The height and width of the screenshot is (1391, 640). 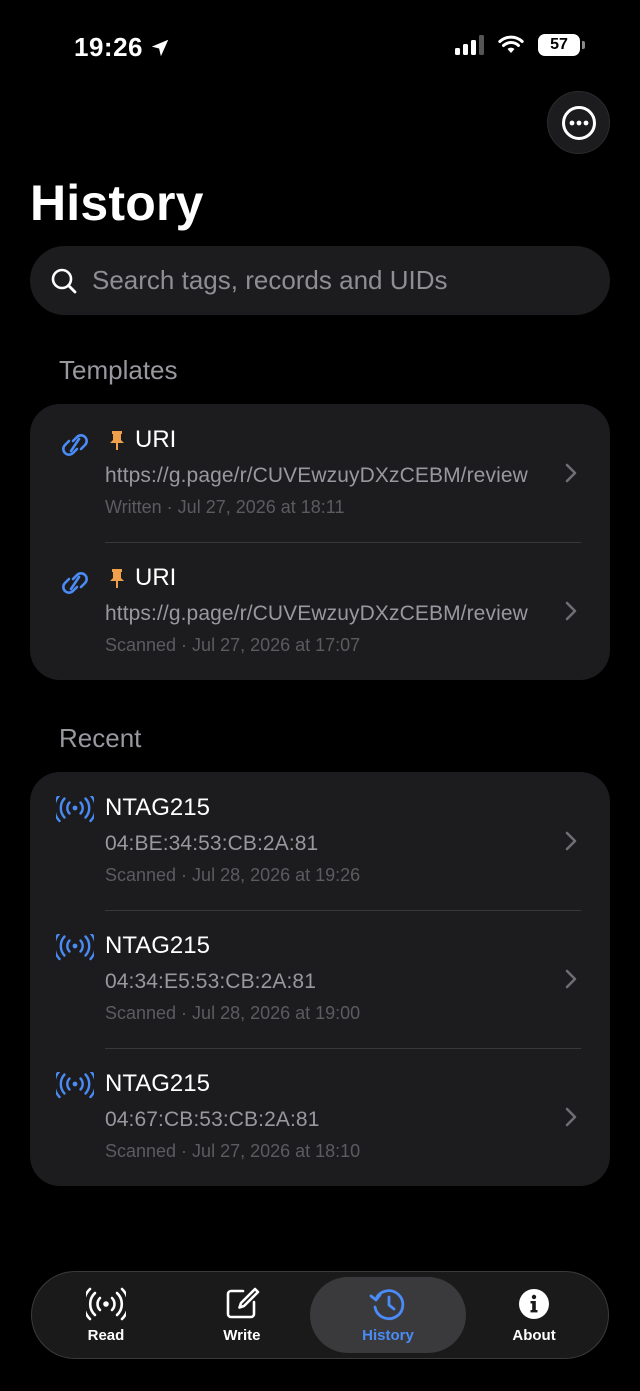 I want to click on recent-meta: Scanned · Jul 28, 2026 at 19:26, so click(x=233, y=875).